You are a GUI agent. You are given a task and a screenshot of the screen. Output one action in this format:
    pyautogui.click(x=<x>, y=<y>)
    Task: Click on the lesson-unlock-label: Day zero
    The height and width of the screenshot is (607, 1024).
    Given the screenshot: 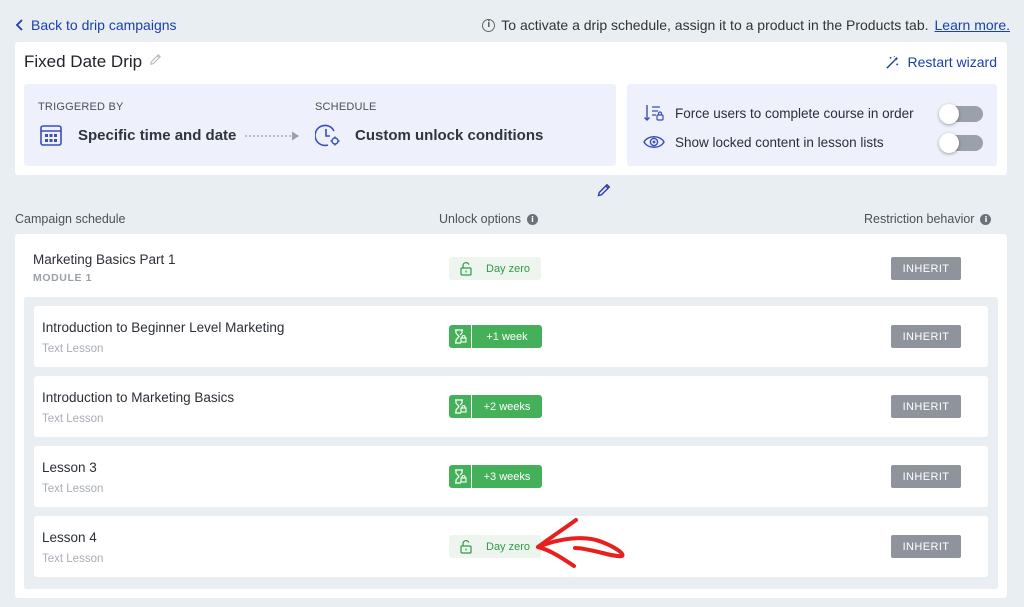 What is the action you would take?
    pyautogui.click(x=508, y=546)
    